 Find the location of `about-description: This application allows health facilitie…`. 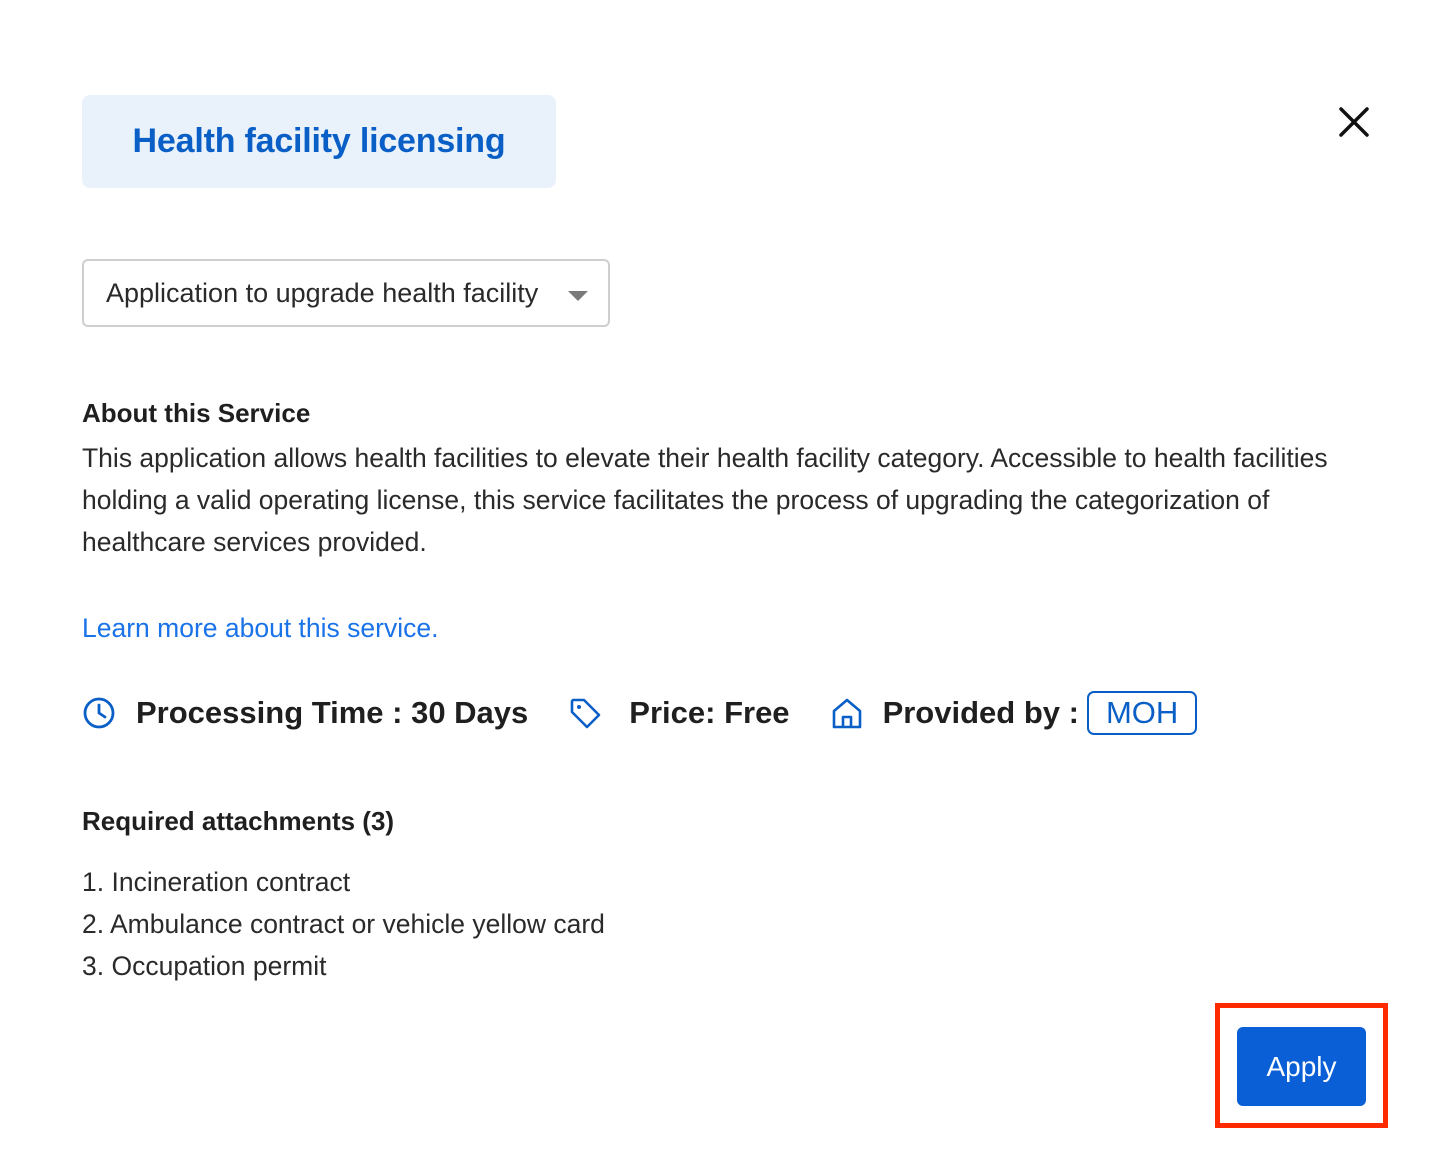

about-description: This application allows health facilitie… is located at coordinates (705, 500).